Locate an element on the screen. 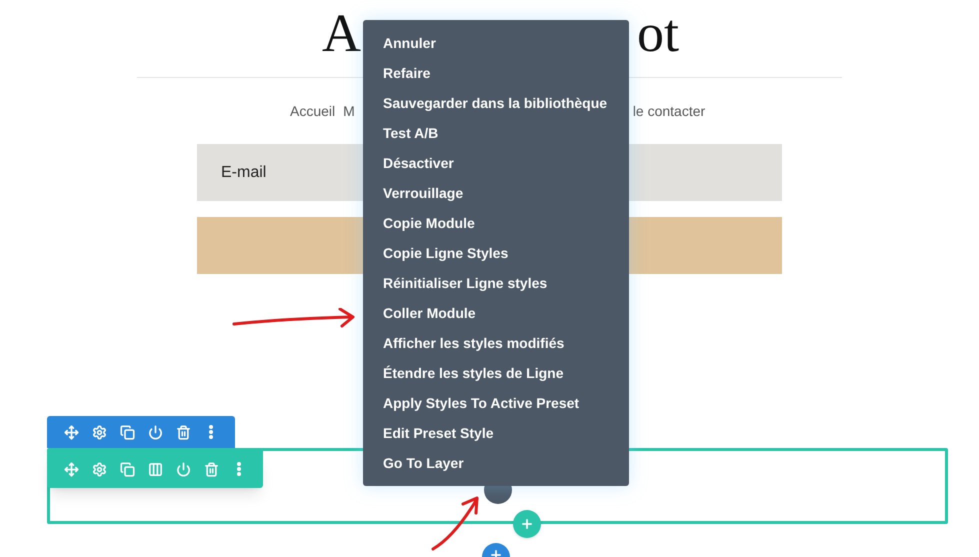  site-title: ot is located at coordinates (658, 33).